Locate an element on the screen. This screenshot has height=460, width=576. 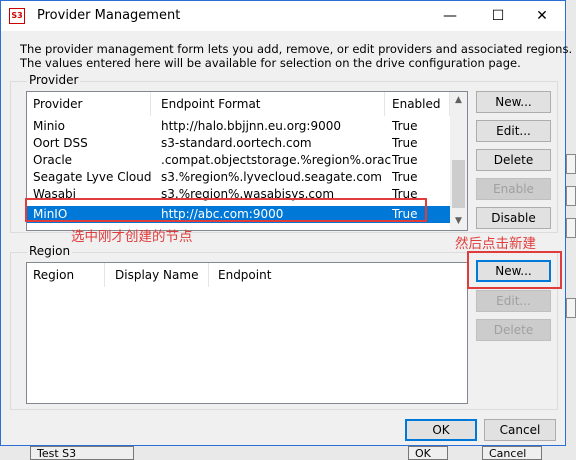
provider-list-header: Provider Endpoint Format Enabled is located at coordinates (247, 104).